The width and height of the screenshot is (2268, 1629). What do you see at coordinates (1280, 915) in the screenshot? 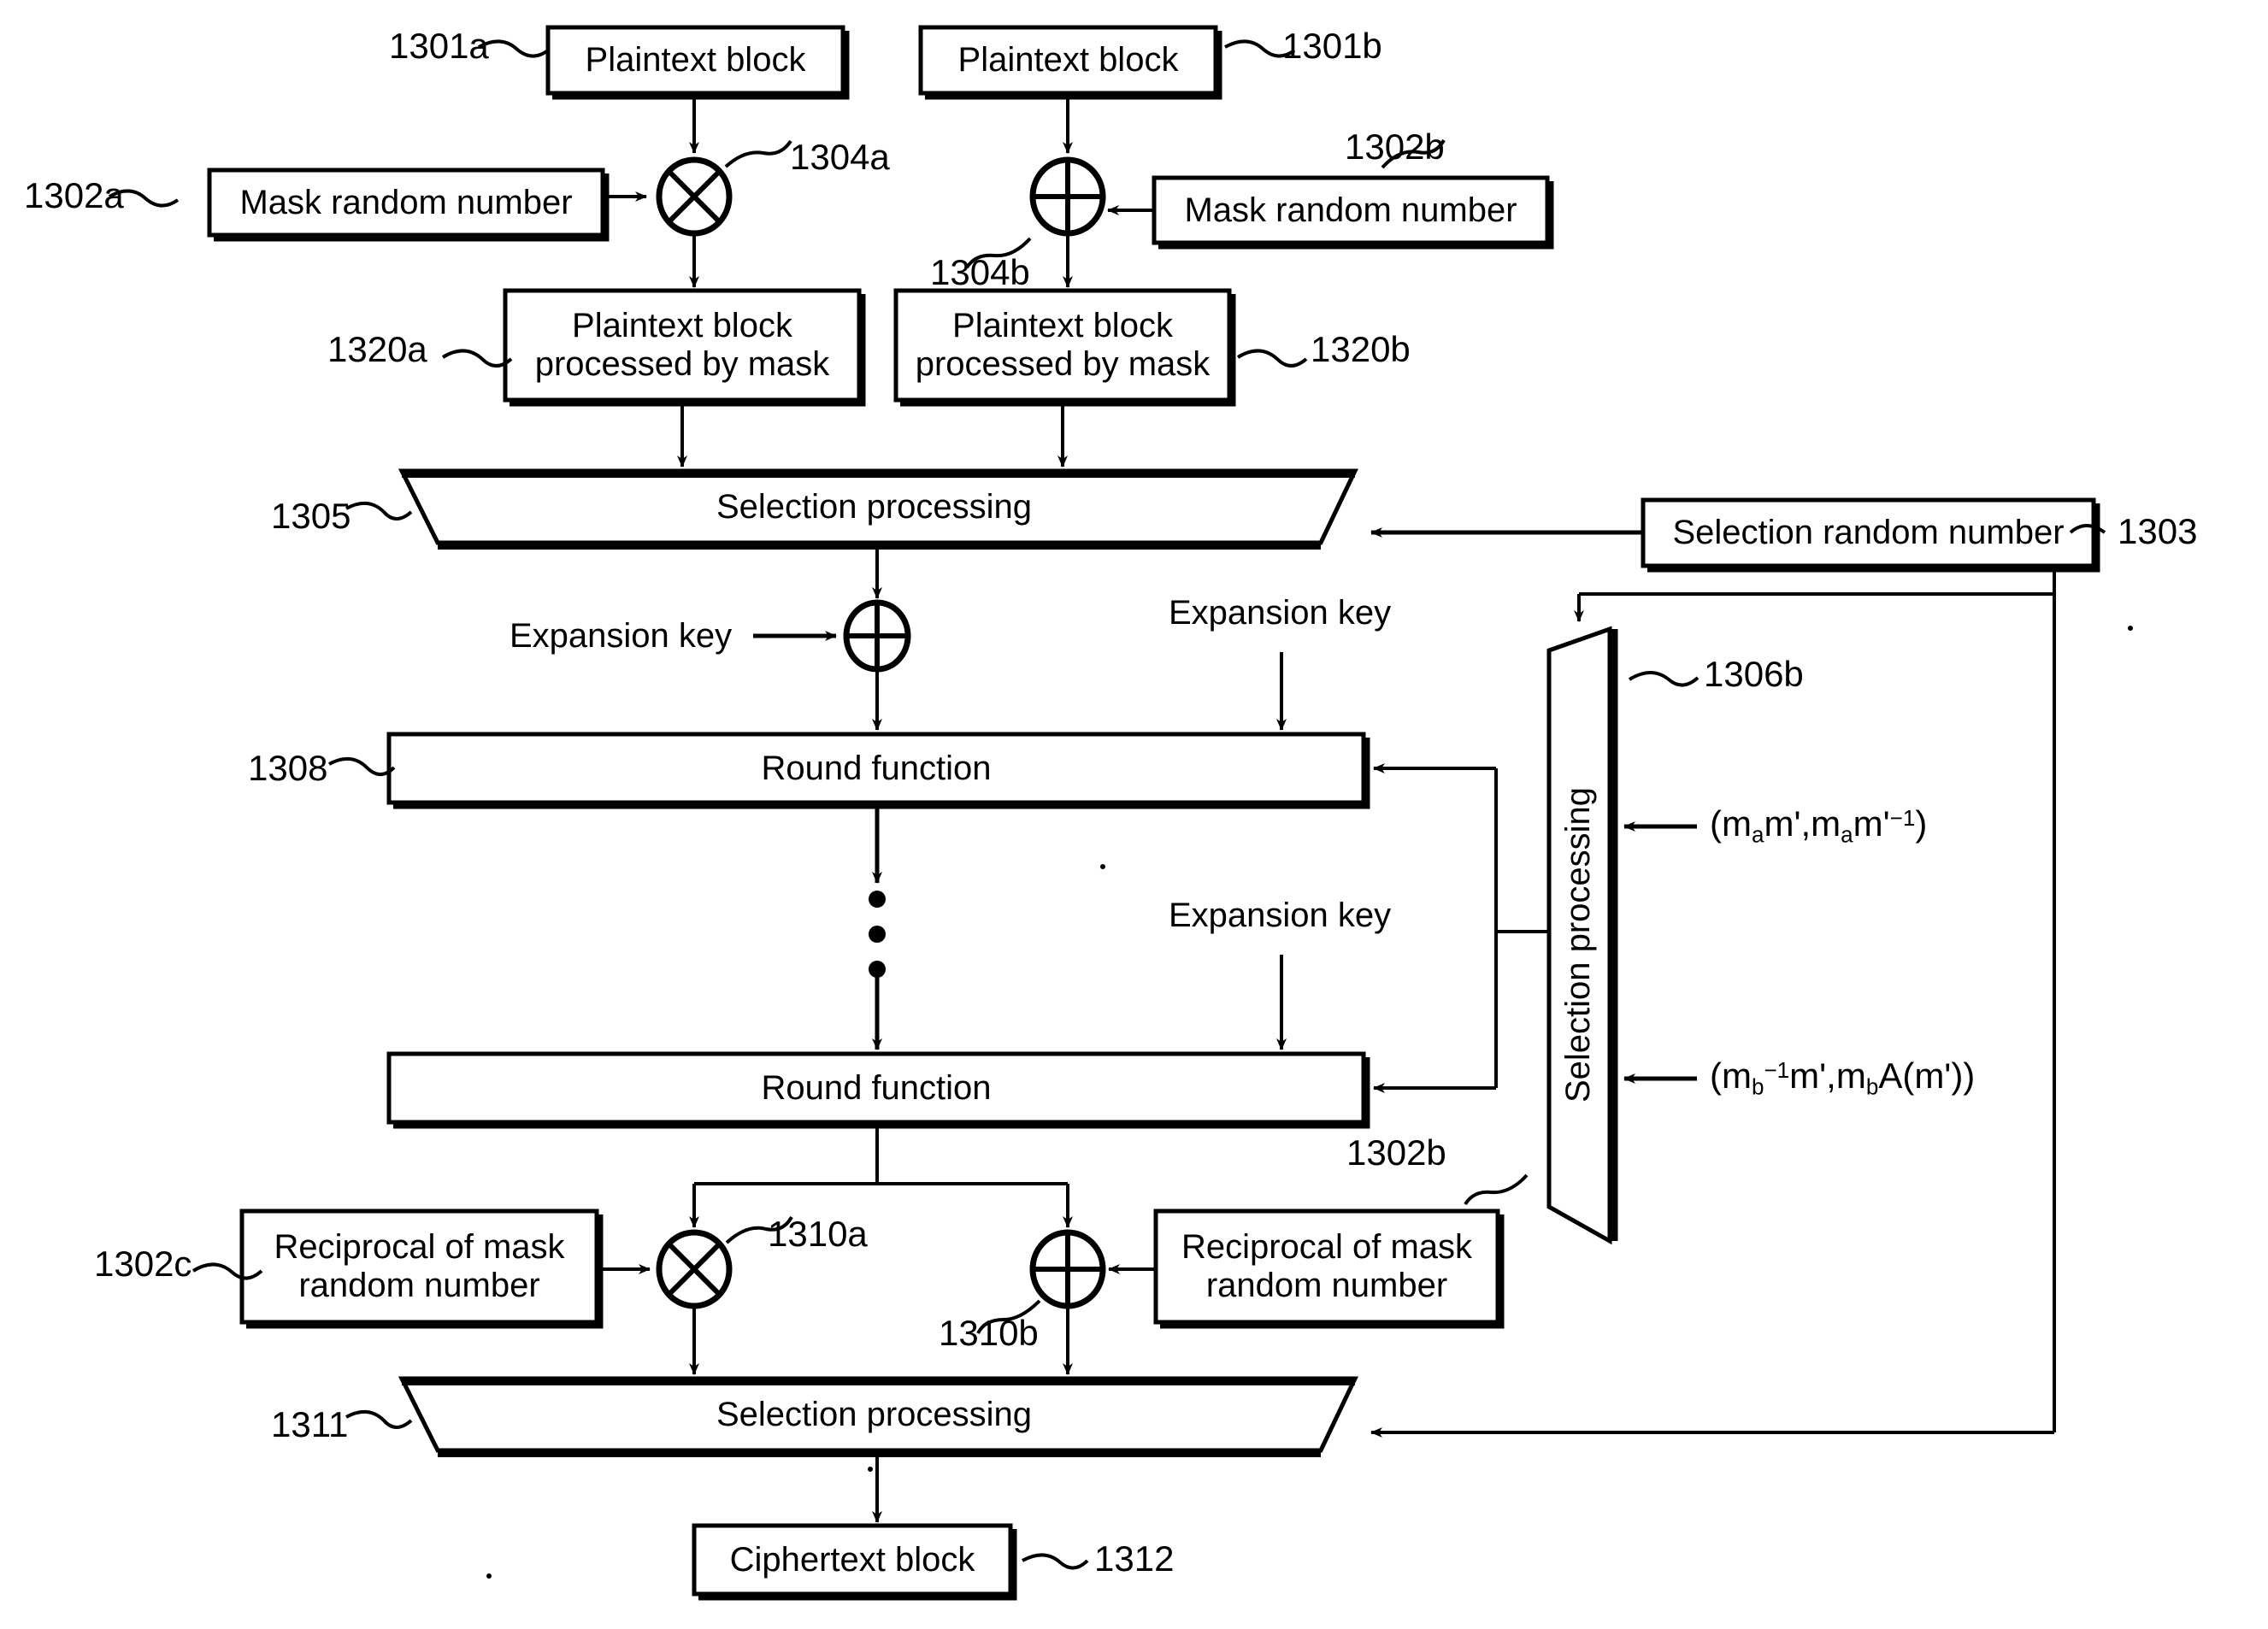
I see `expansion-key-label-3: Expansion key` at bounding box center [1280, 915].